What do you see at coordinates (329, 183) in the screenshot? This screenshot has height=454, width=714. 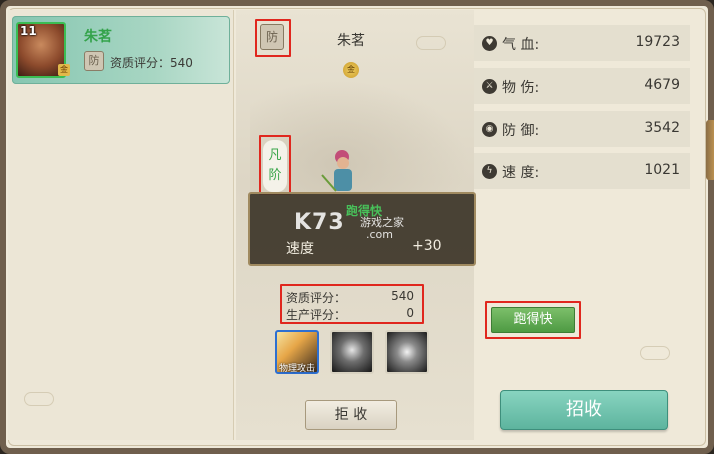 I see `figure-staff` at bounding box center [329, 183].